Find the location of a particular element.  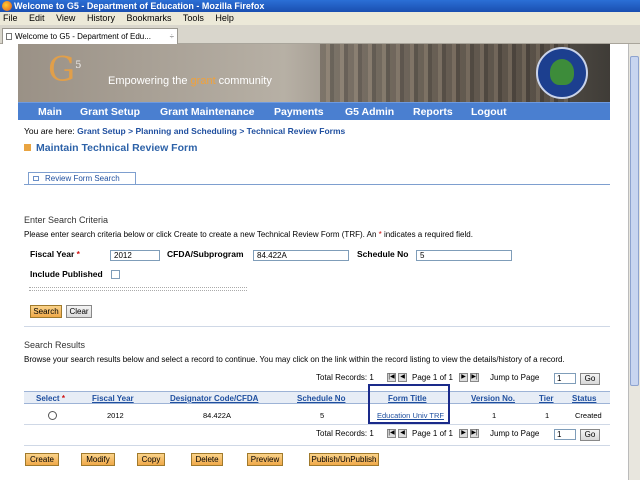

nav-main: Main is located at coordinates (50, 112).